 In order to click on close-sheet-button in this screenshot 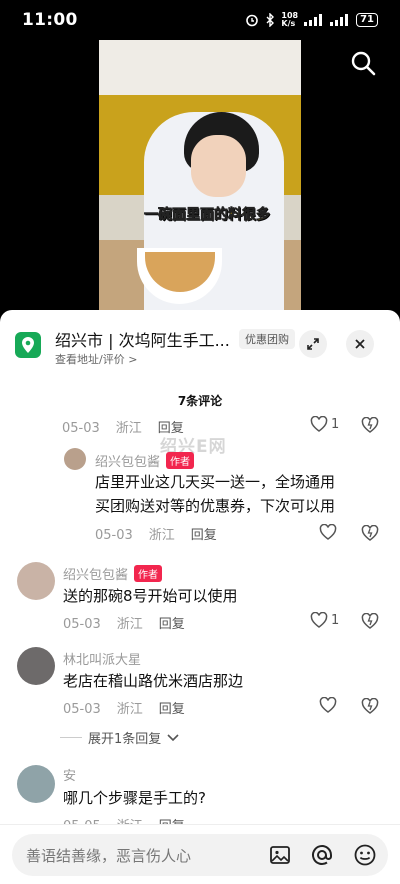, I will do `click(360, 344)`.